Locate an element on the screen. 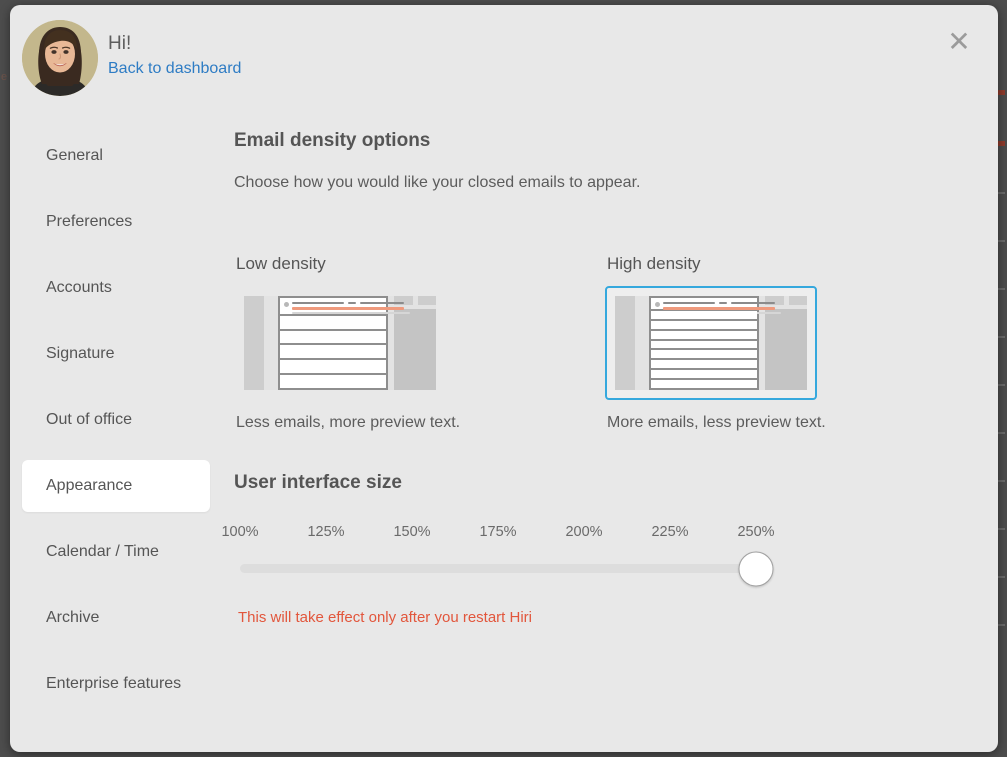 The height and width of the screenshot is (757, 1007). slider-tick-125: 125% is located at coordinates (325, 532).